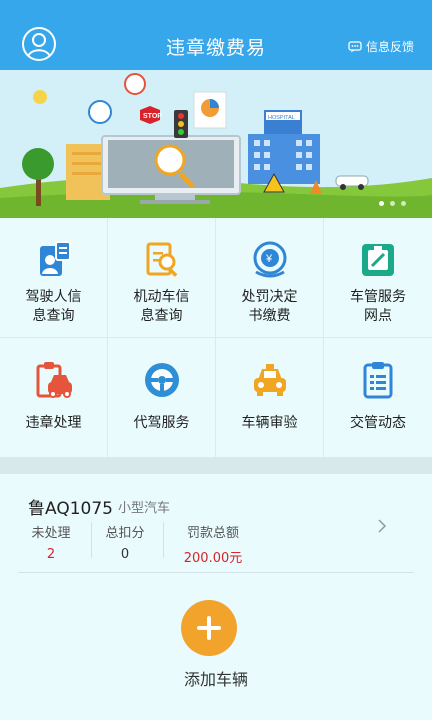  What do you see at coordinates (162, 278) in the screenshot?
I see `vehicle-info-query-button: 机动车信 息查询` at bounding box center [162, 278].